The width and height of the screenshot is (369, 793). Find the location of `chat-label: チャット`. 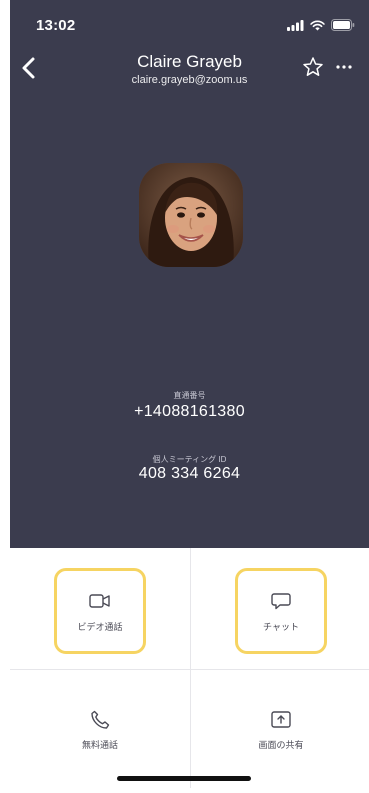

chat-label: チャット is located at coordinates (281, 627).